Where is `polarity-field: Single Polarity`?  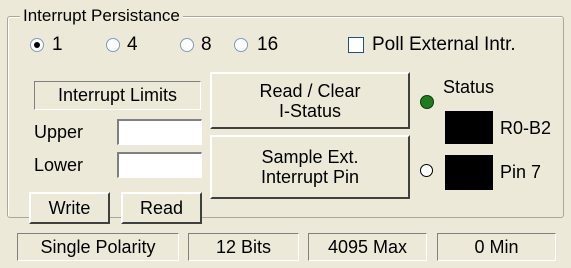
polarity-field: Single Polarity is located at coordinates (98, 247).